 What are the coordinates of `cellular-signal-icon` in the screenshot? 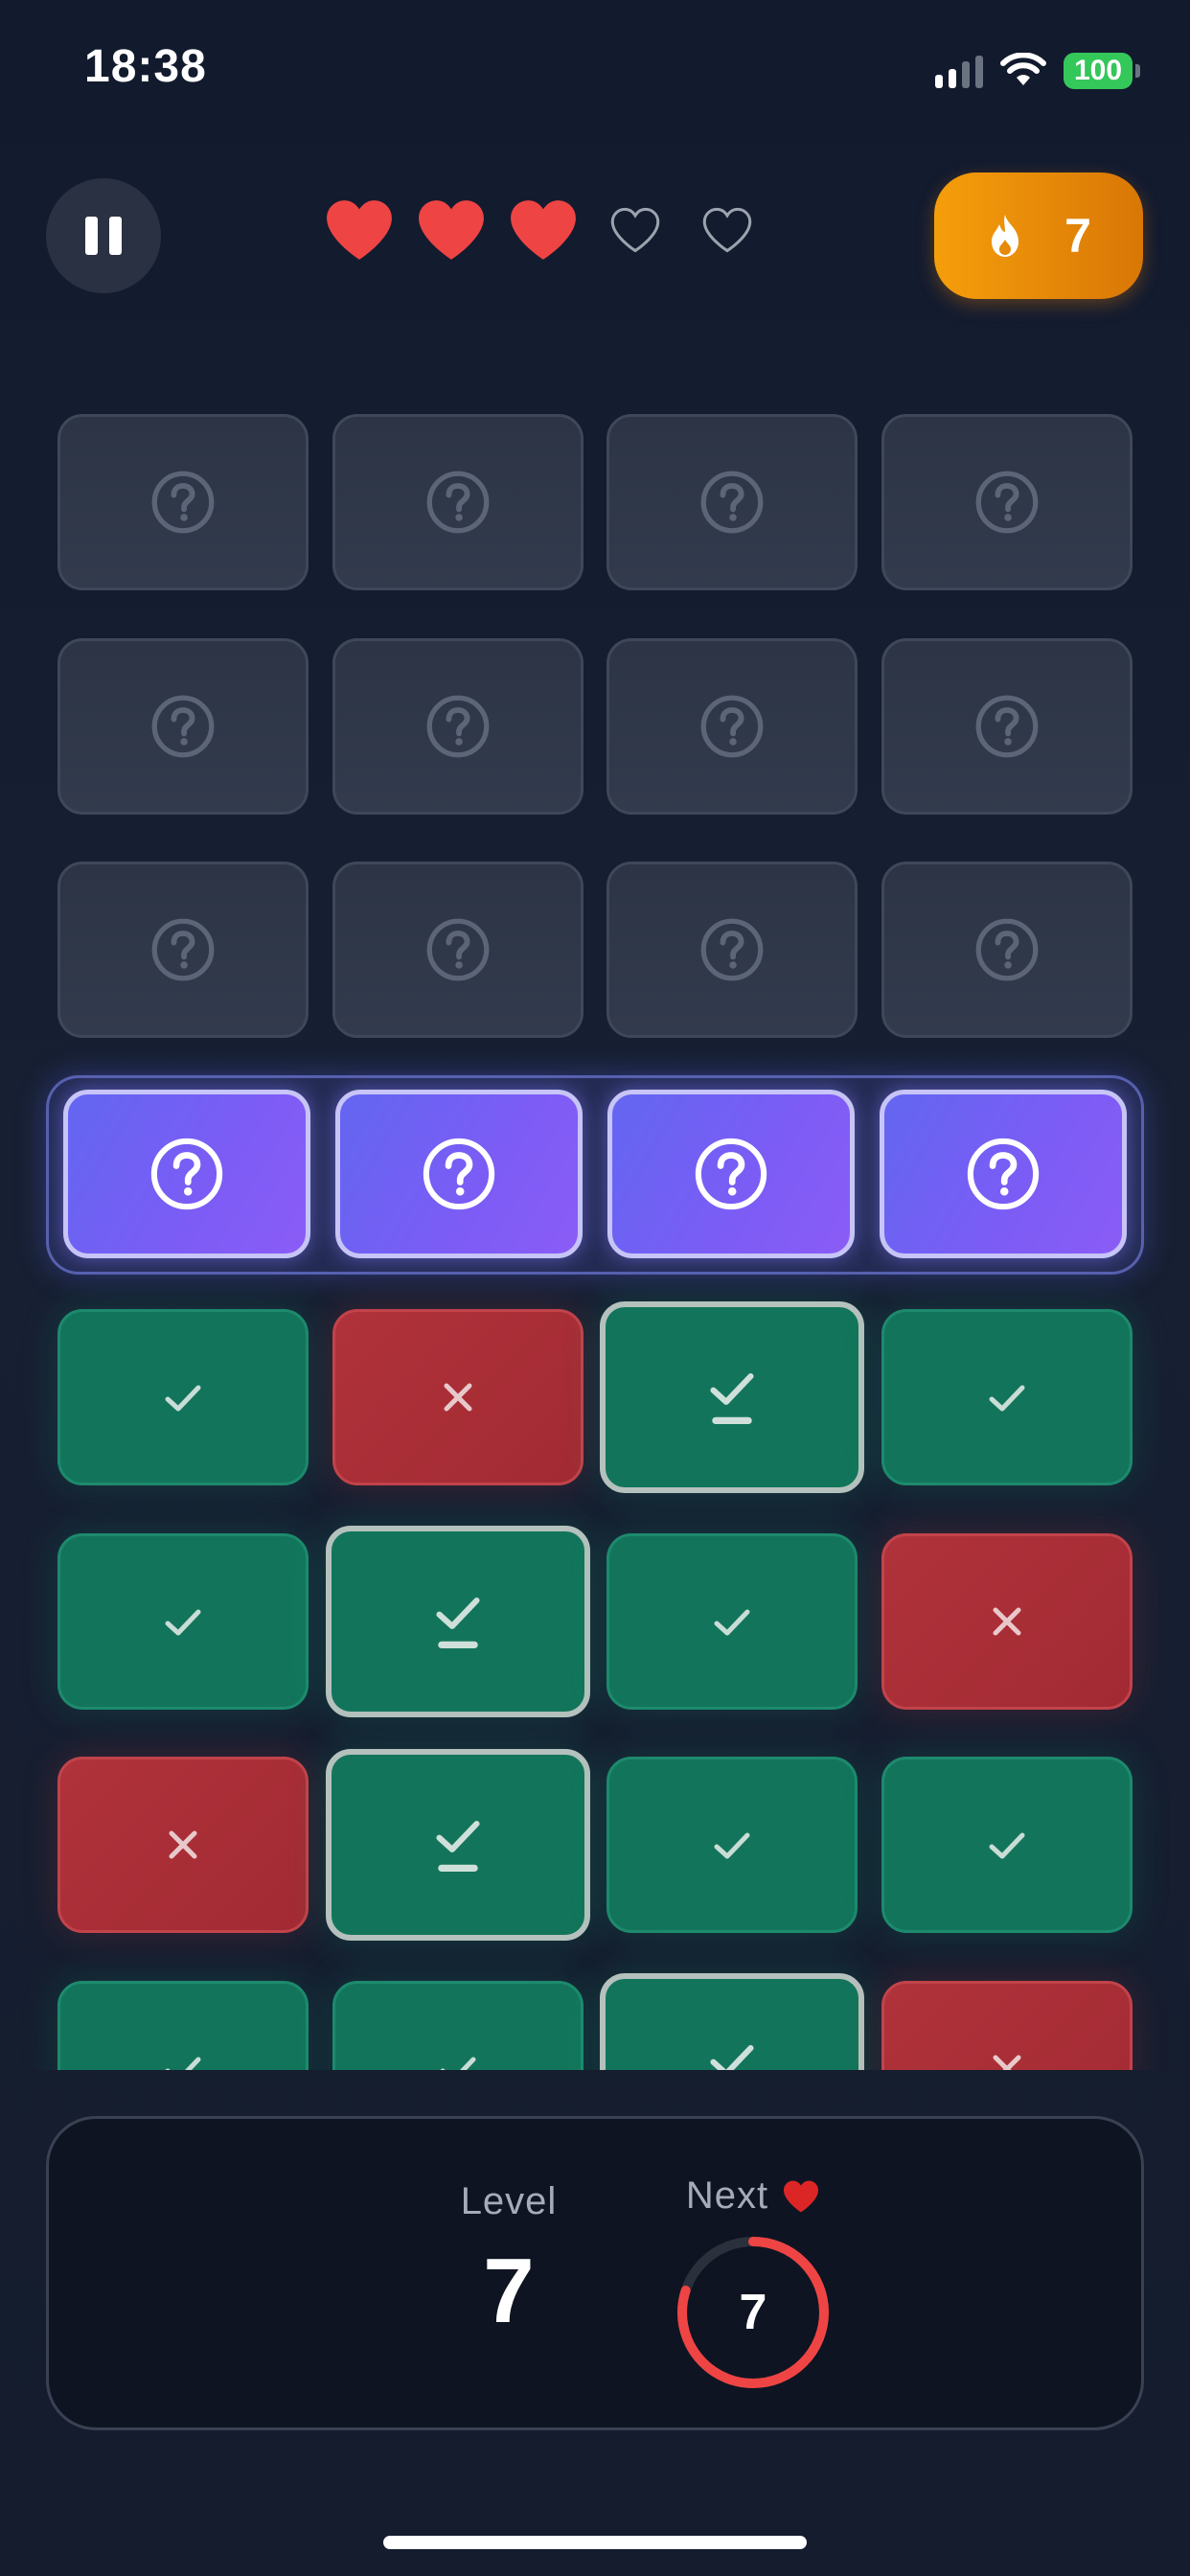 It's located at (959, 71).